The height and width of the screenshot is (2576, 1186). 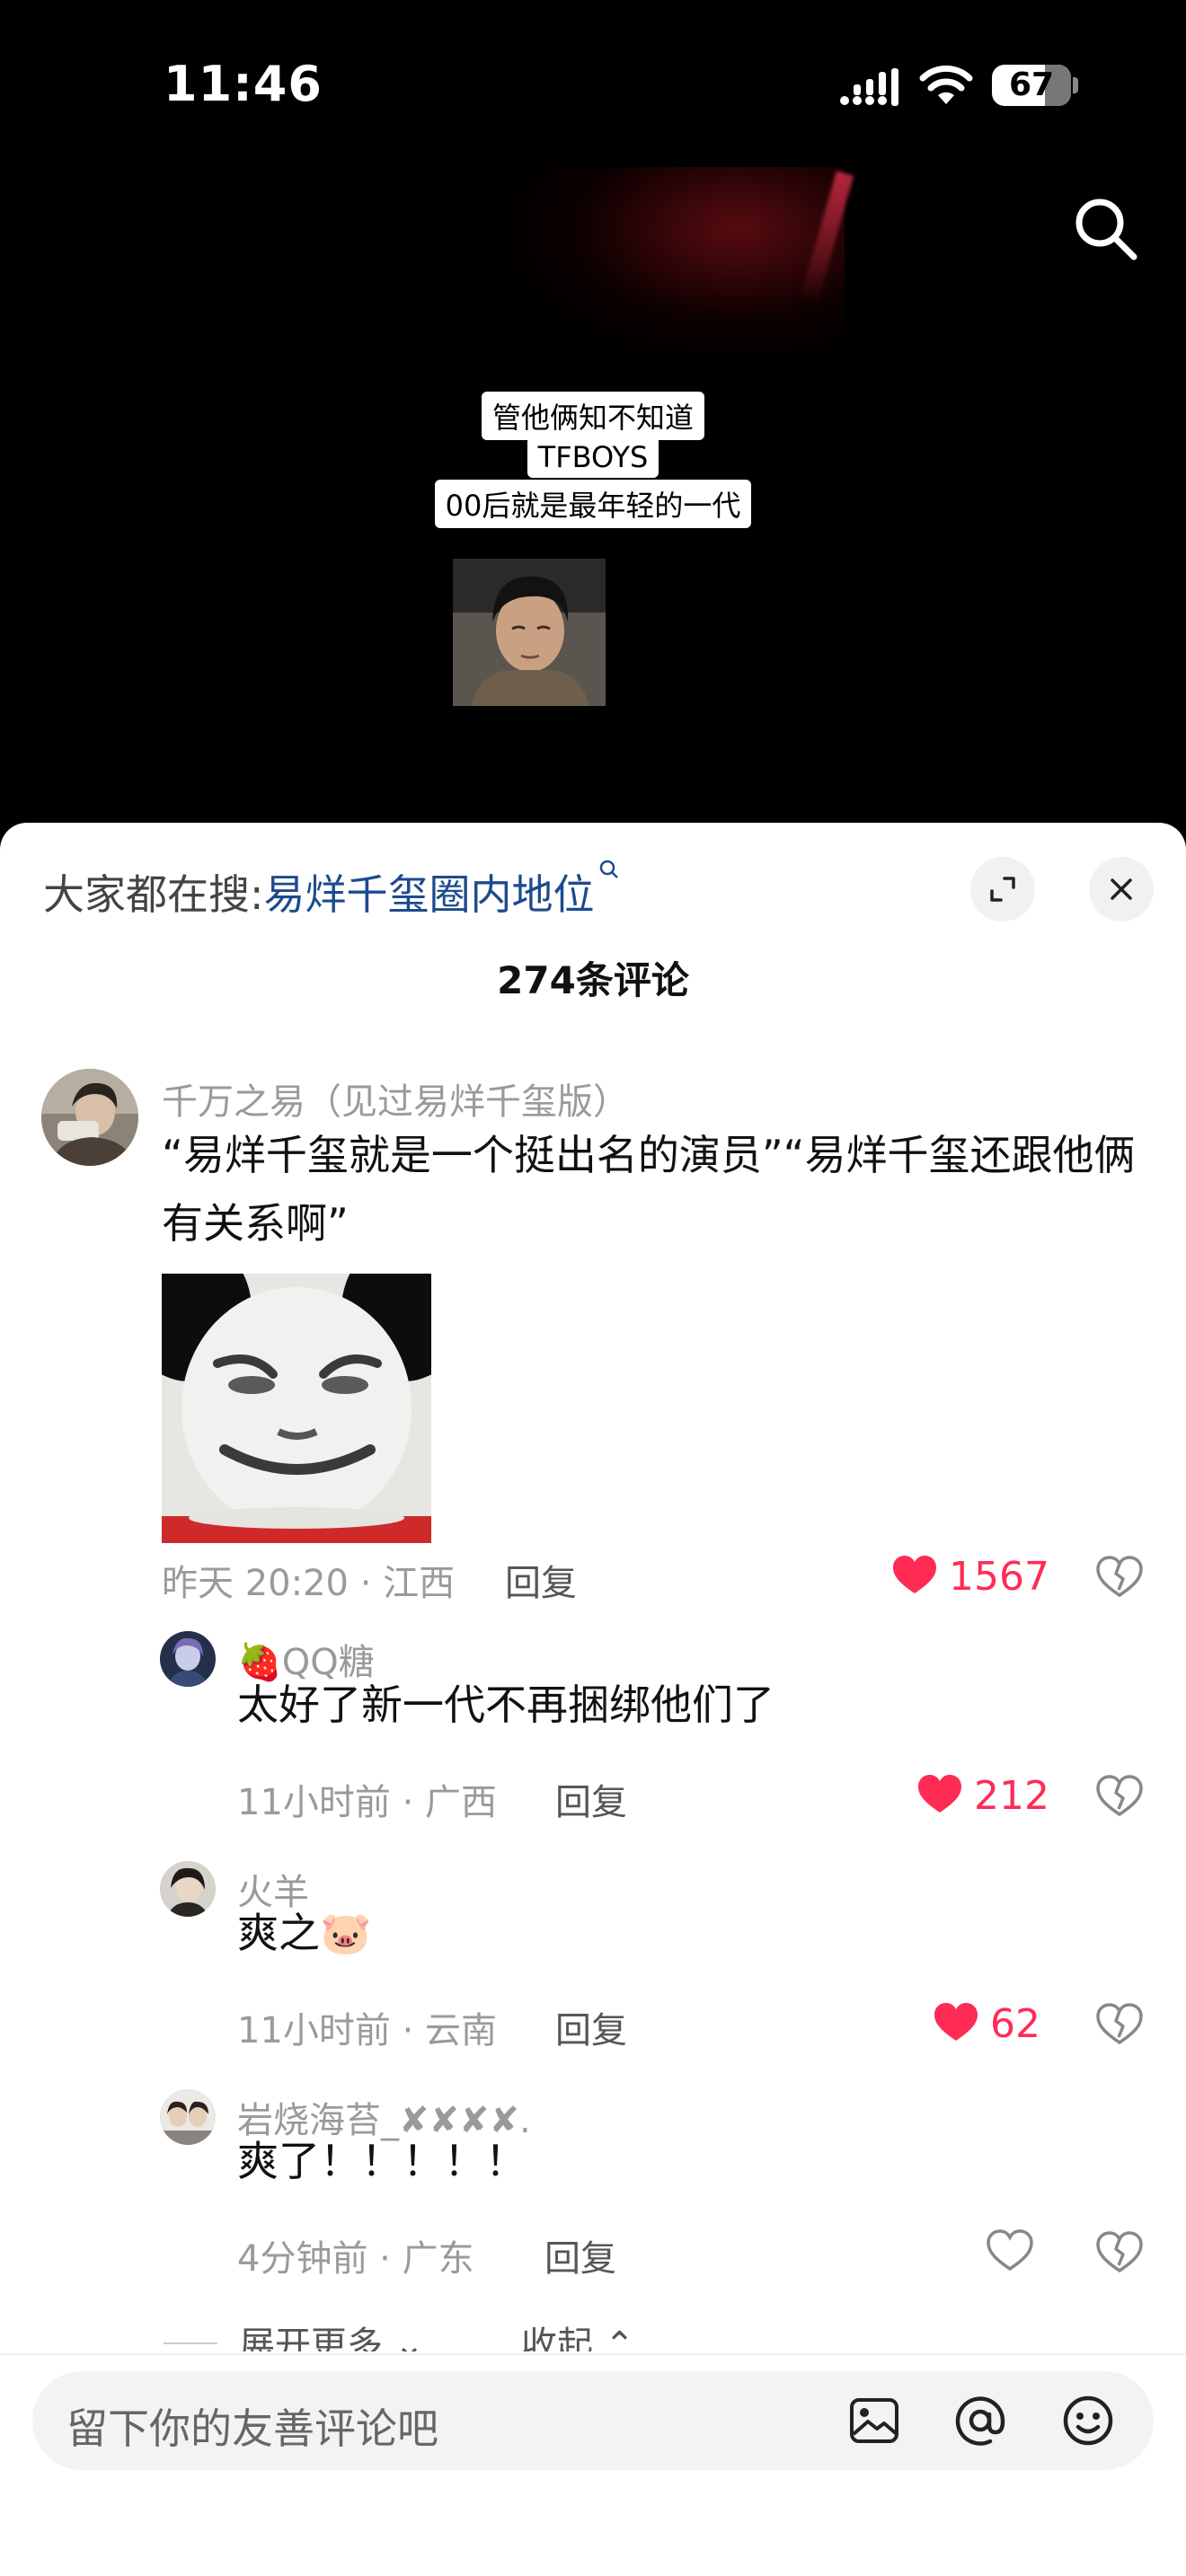 I want to click on comment-input-bar: 留下你的友善评论吧, so click(x=593, y=2464).